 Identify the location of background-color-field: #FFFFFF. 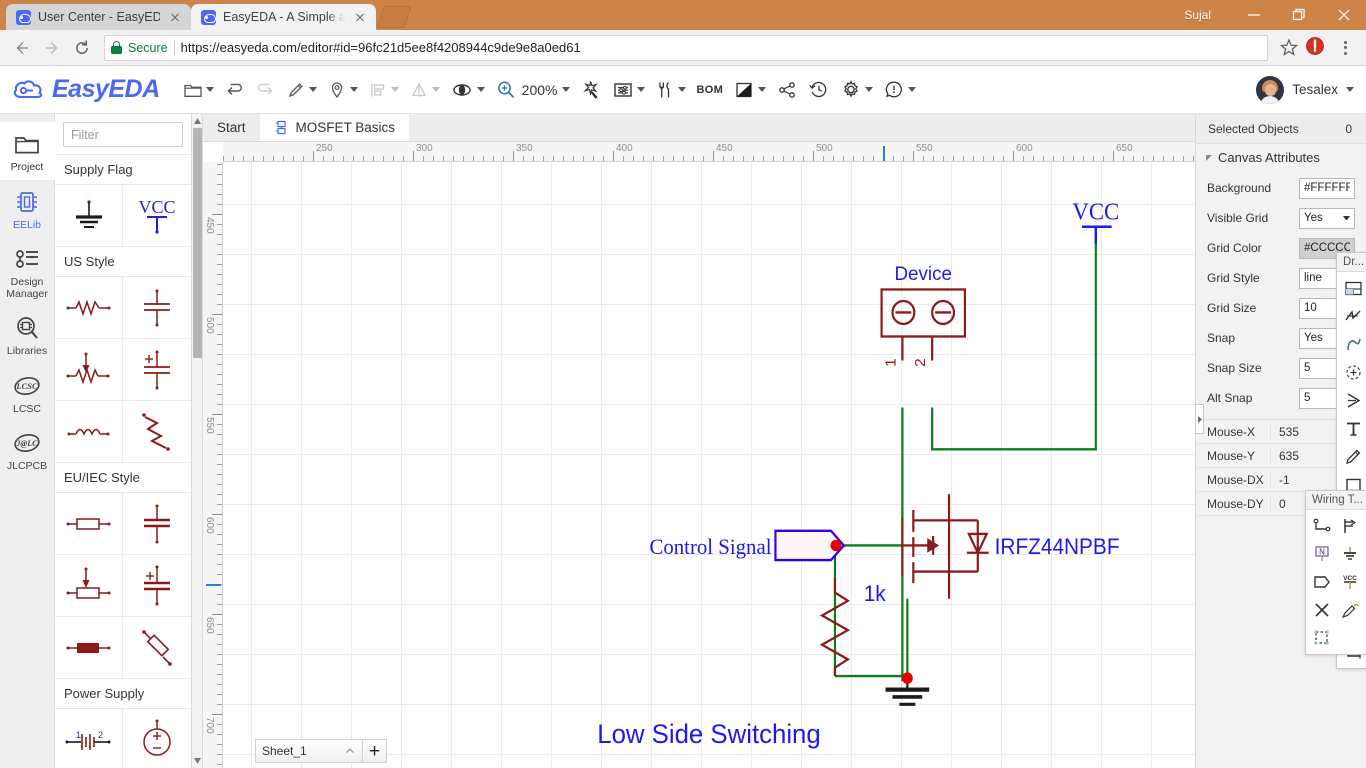
(1327, 188).